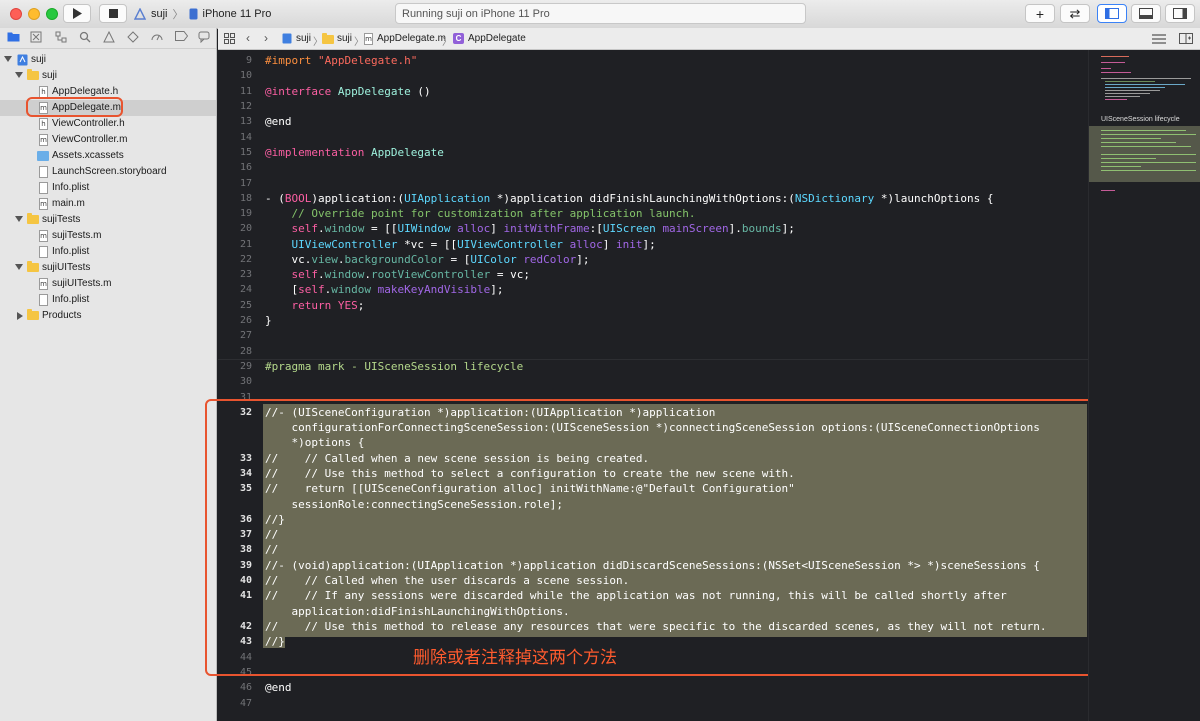 This screenshot has height=721, width=1200. I want to click on hierarchy-icon, so click(61, 37).